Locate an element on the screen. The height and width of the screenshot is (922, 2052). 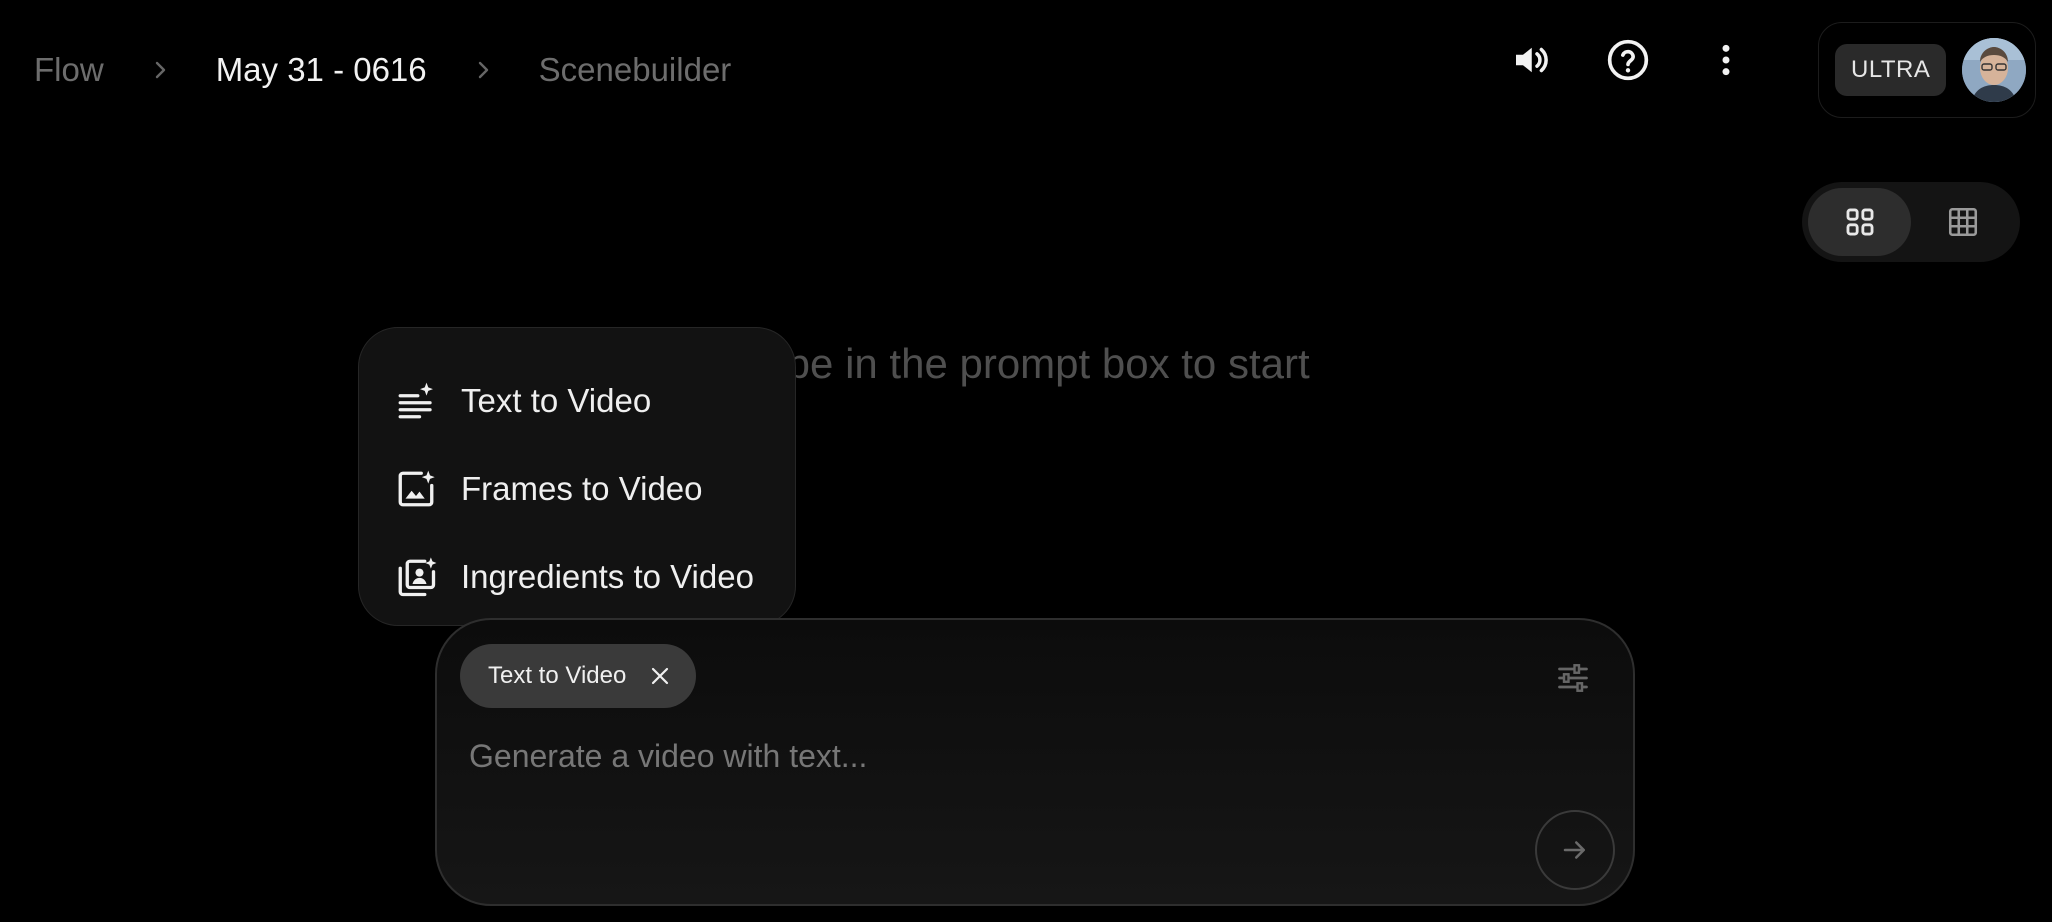
view-toggle is located at coordinates (1911, 222).